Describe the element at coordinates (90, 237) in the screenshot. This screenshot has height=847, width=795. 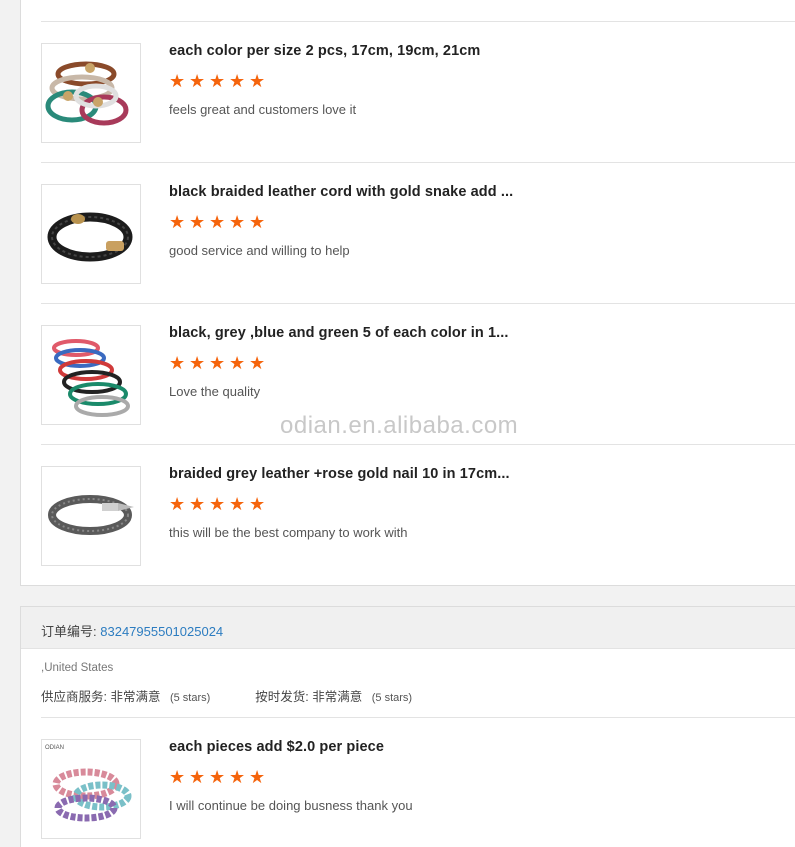
I see `black-braided-bracelet-image` at that location.